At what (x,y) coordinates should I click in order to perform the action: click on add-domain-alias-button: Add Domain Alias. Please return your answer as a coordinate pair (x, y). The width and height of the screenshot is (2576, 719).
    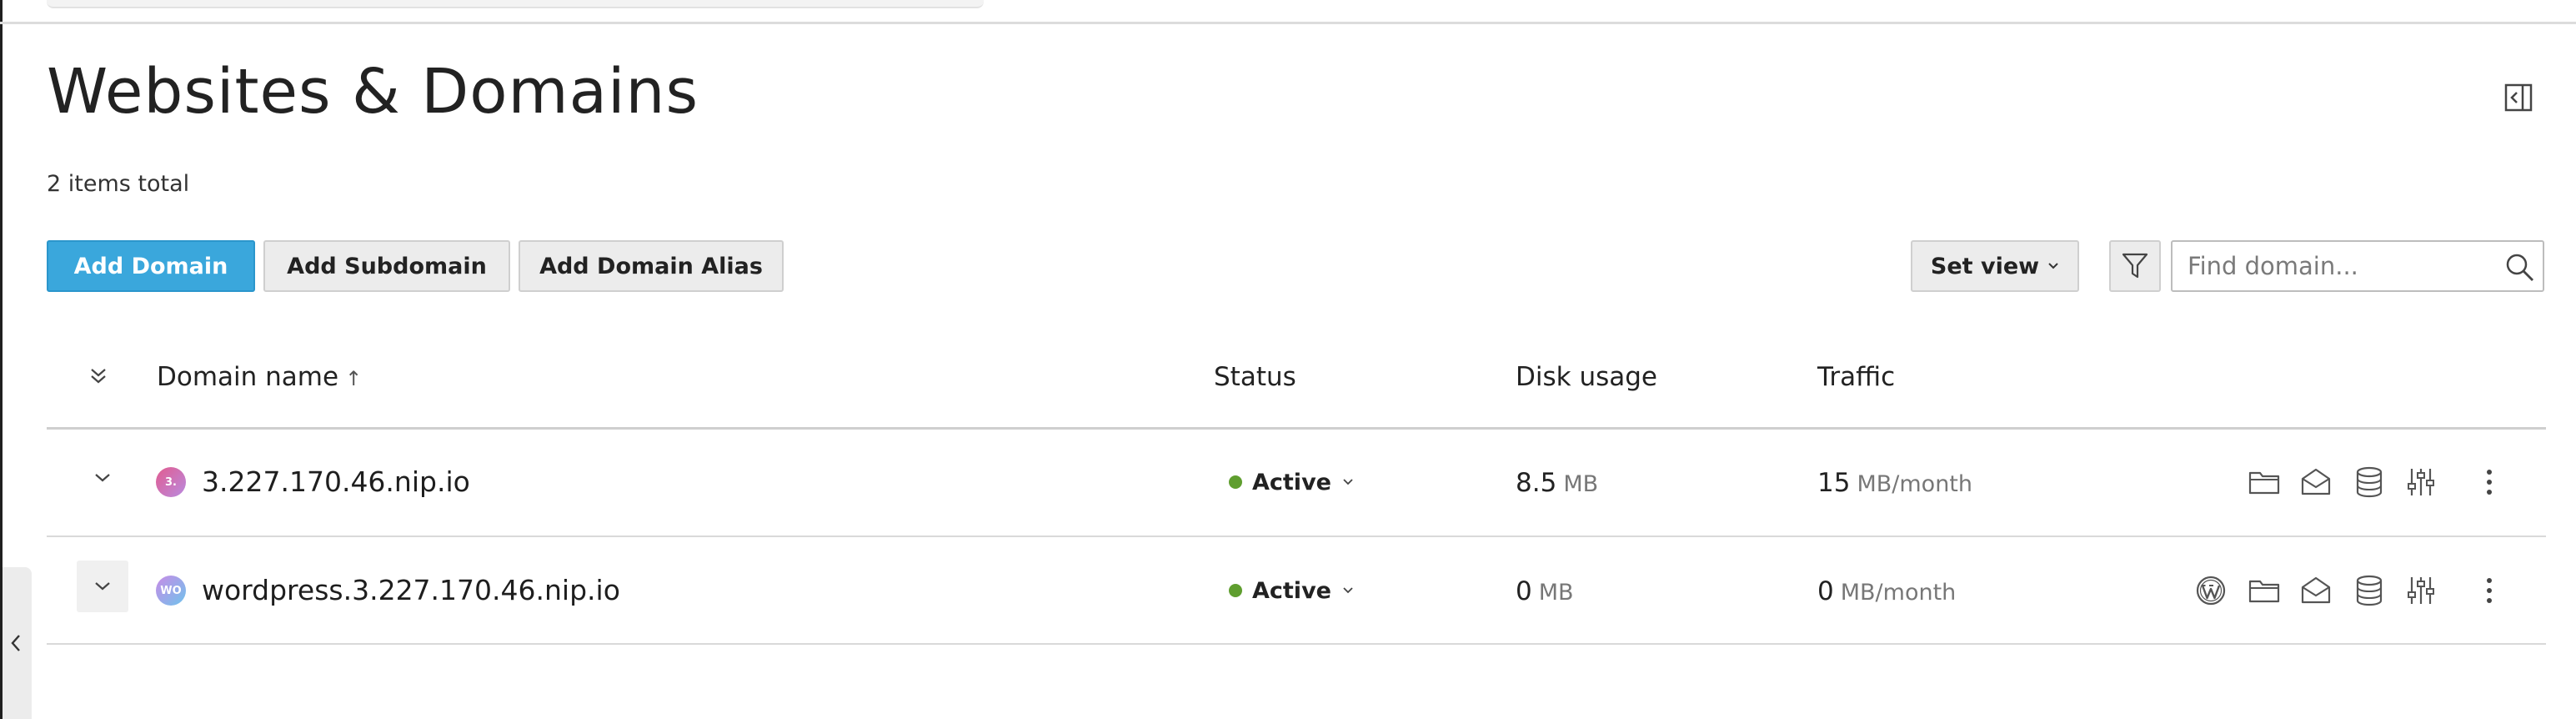
    Looking at the image, I should click on (651, 266).